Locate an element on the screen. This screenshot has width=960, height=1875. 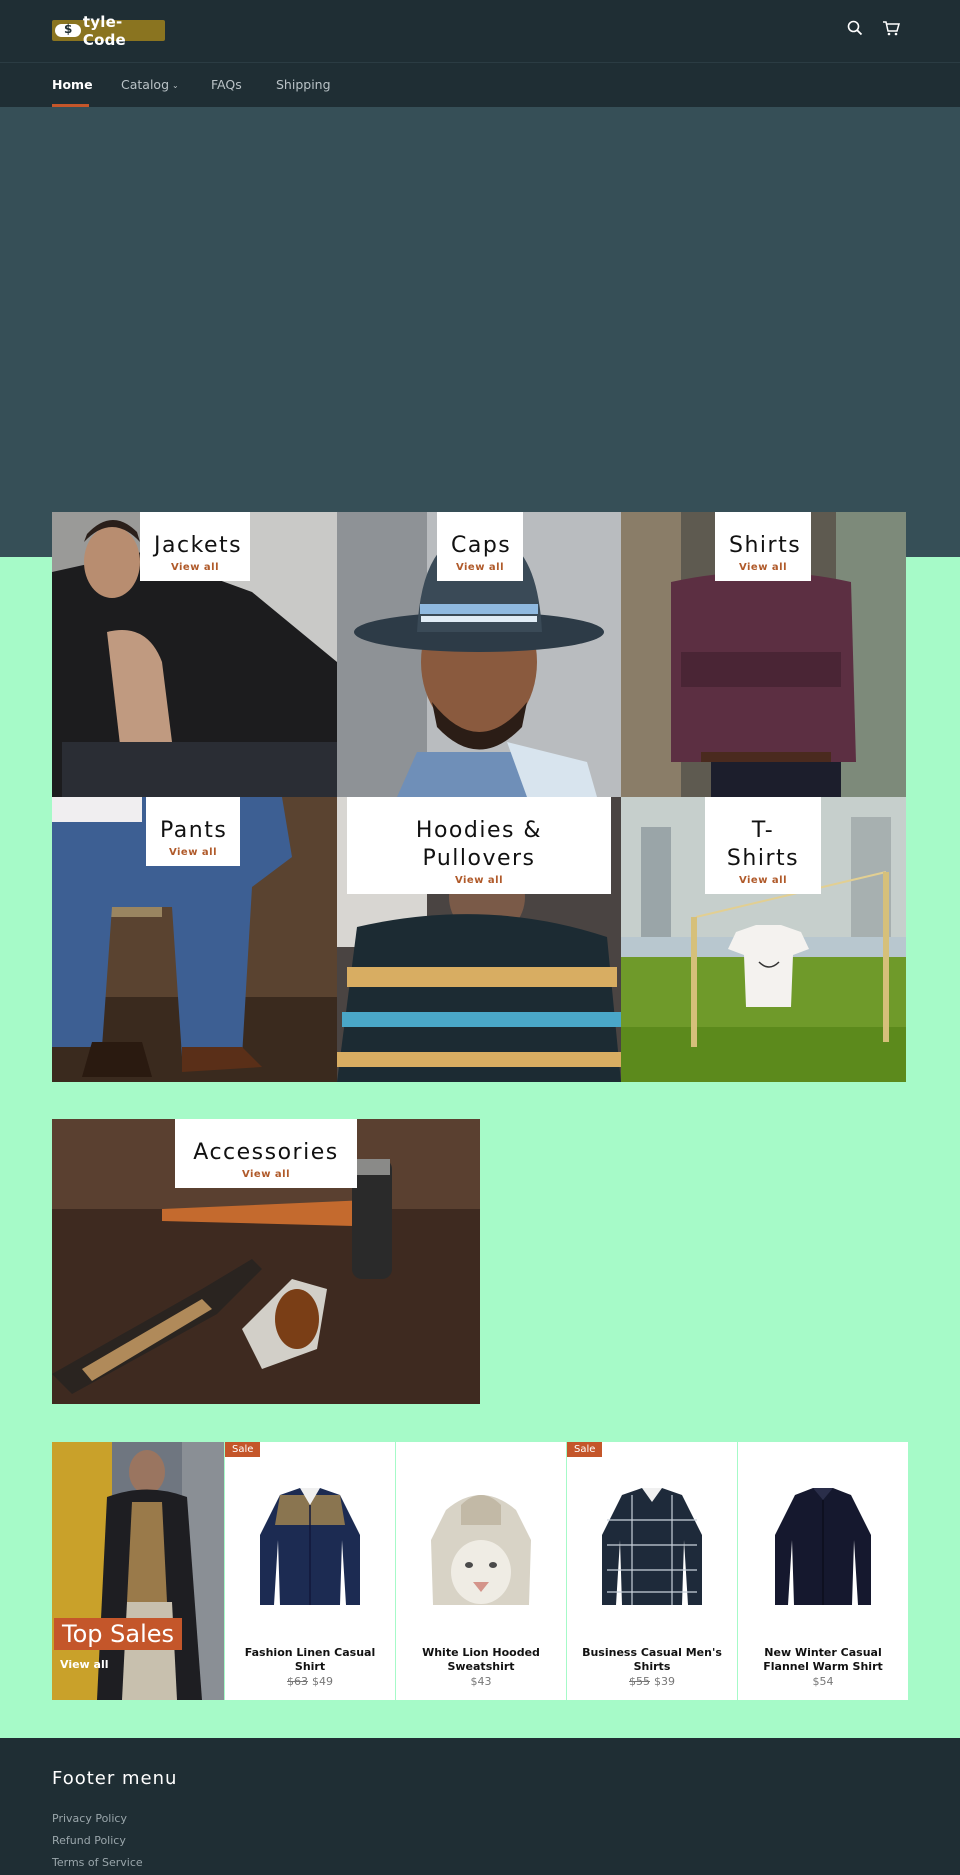
nav-item-faqs: FAQs is located at coordinates (226, 84).